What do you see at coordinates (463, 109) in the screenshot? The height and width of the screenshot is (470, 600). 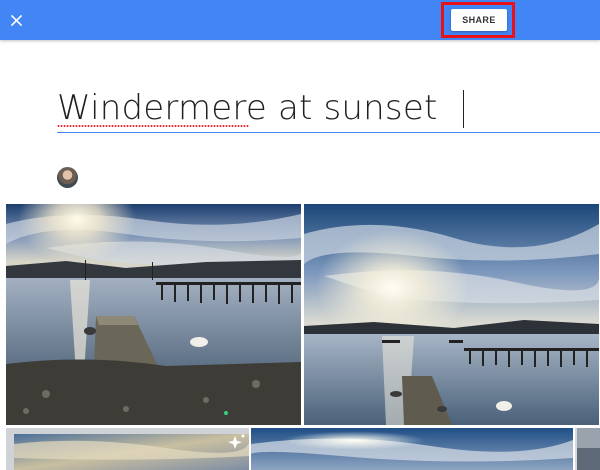 I see `text-cursor` at bounding box center [463, 109].